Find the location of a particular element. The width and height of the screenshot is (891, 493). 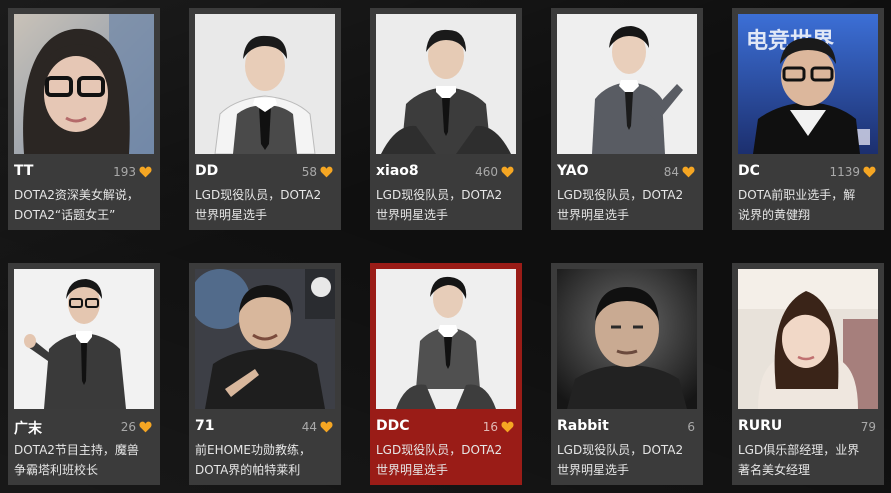

like-counter: 84 is located at coordinates (679, 172).